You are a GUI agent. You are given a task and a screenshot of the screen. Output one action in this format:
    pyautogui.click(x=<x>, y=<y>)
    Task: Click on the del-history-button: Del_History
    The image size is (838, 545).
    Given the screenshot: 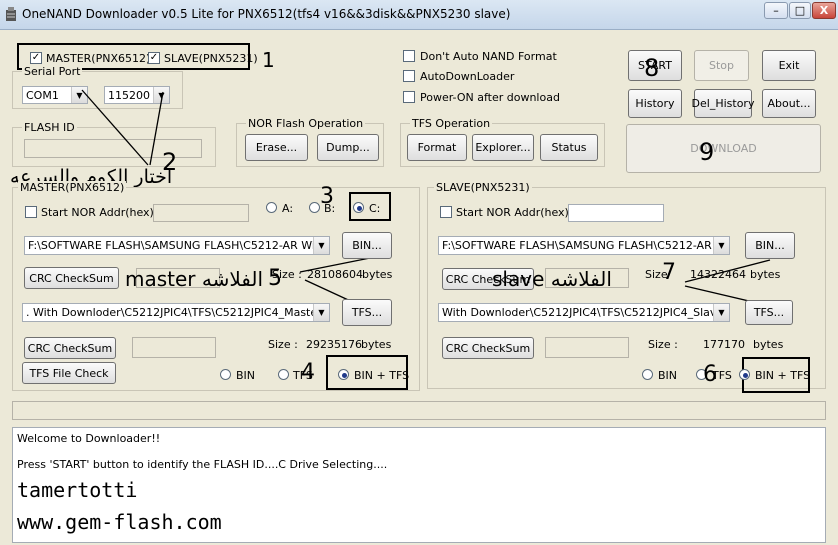 What is the action you would take?
    pyautogui.click(x=723, y=103)
    